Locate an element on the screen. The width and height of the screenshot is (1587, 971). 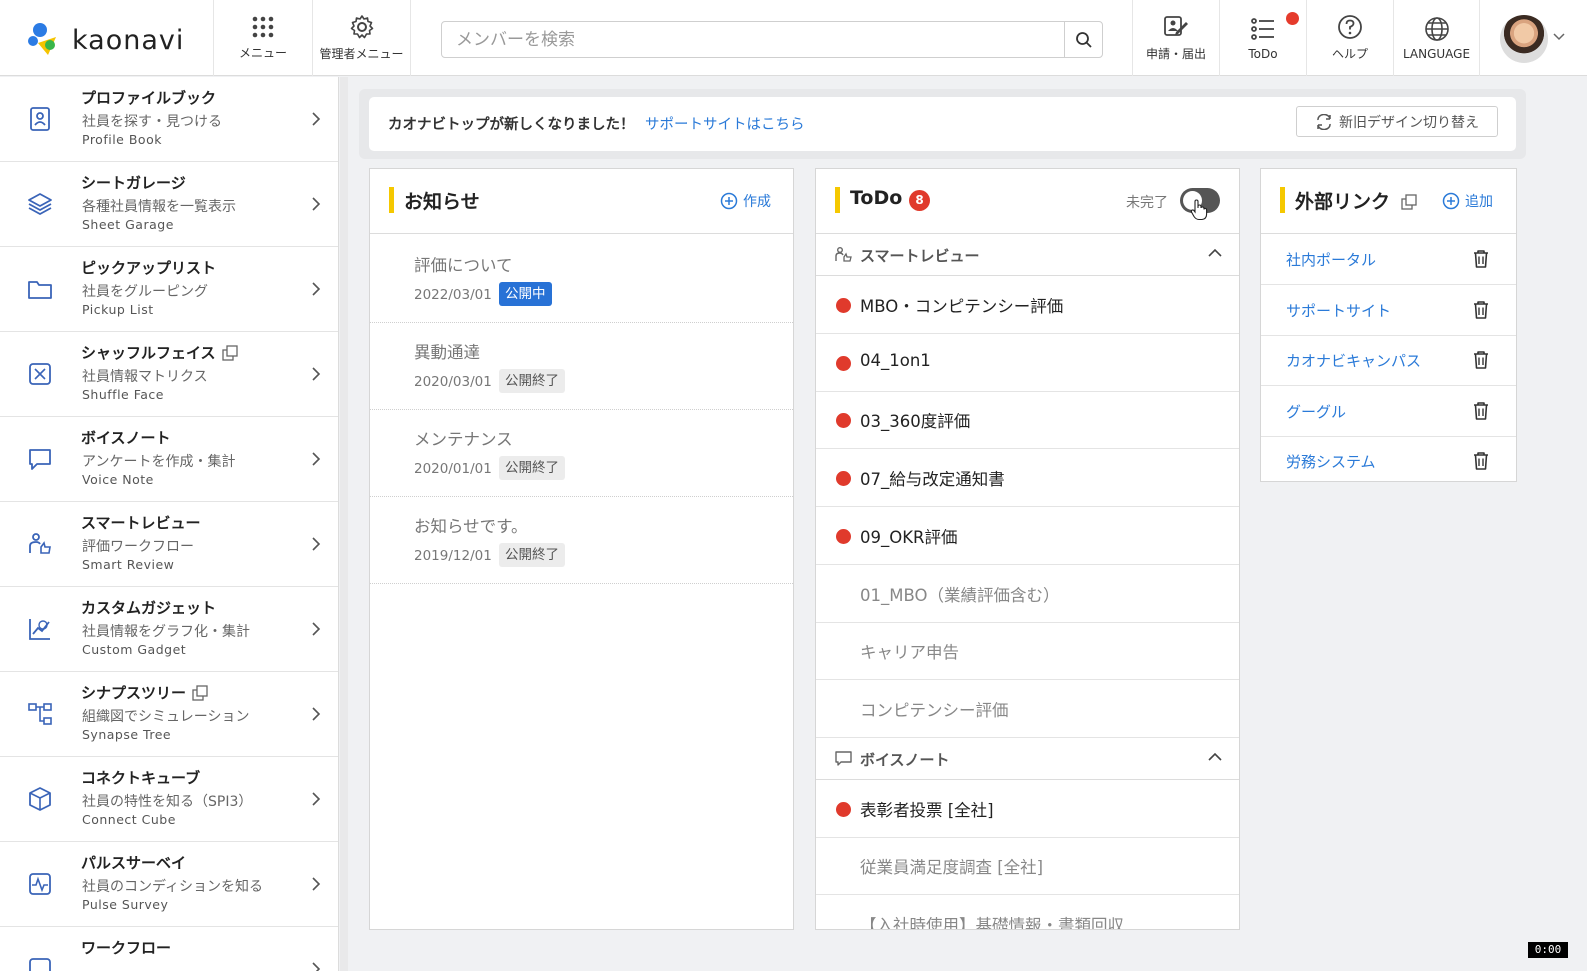
admin-menu-label: 管理者メニュー is located at coordinates (361, 54).